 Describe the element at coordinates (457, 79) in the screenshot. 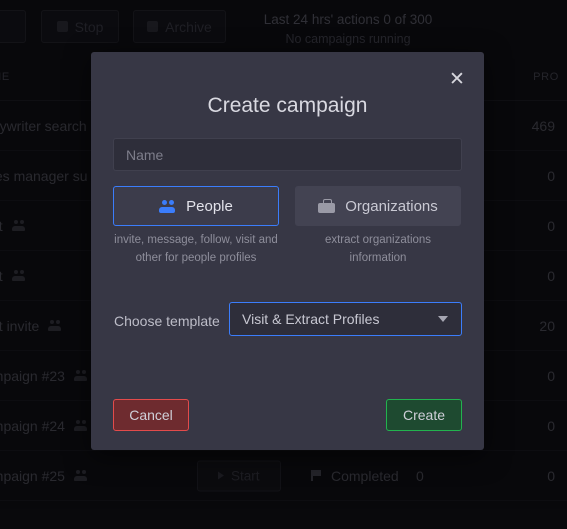

I see `close-icon: ✕` at that location.